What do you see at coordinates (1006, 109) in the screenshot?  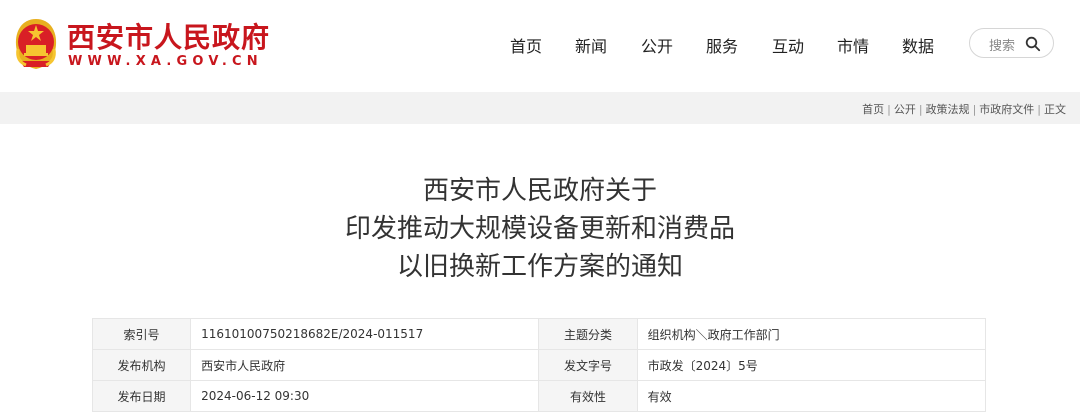 I see `breadcrumb-gov-docs: 市政府文件` at bounding box center [1006, 109].